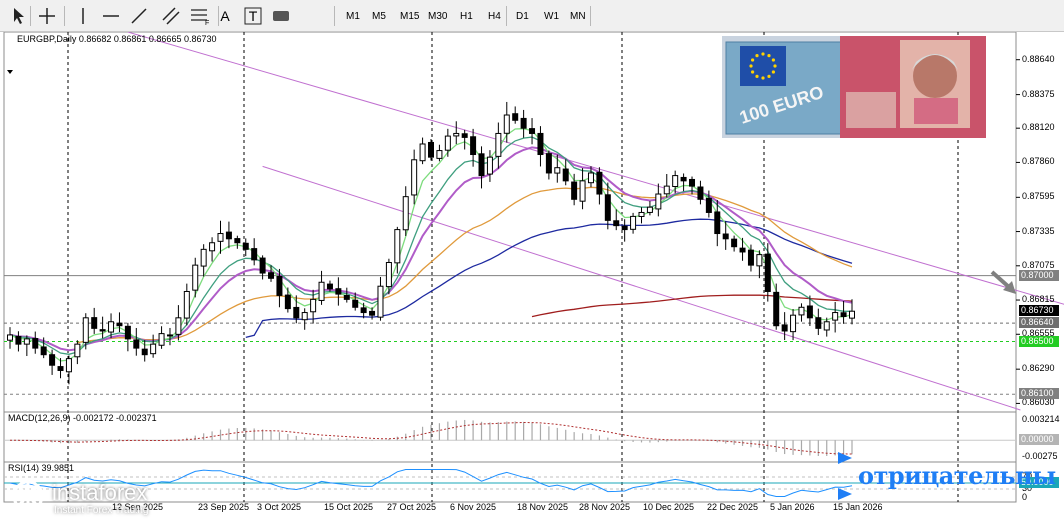  I want to click on crosshair-tool-button, so click(47, 16).